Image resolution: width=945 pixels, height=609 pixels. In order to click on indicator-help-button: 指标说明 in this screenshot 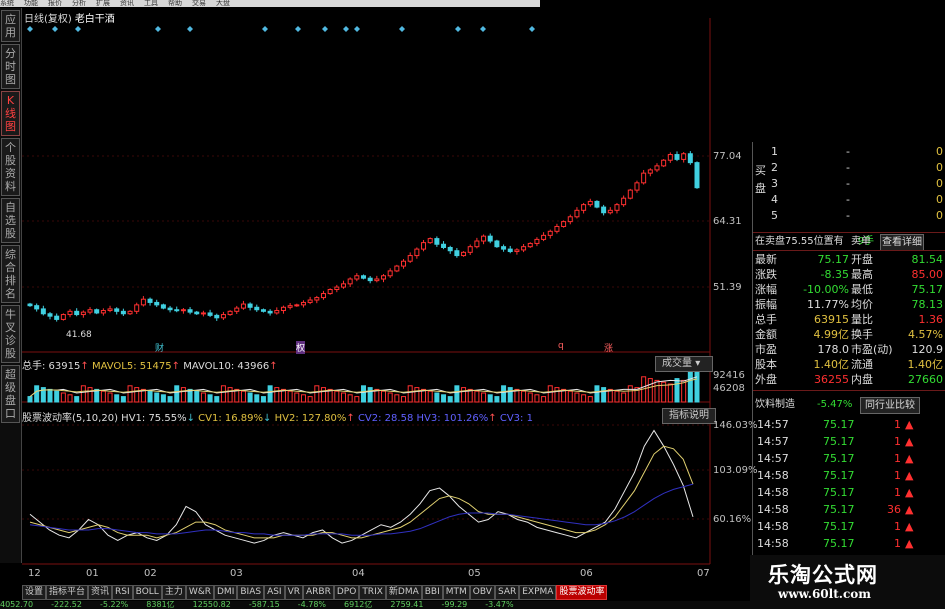, I will do `click(689, 416)`.